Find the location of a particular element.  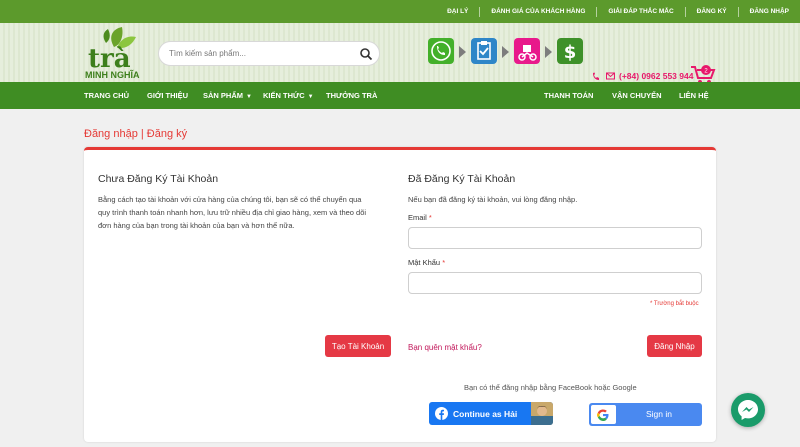

google-icon-box is located at coordinates (603, 414).